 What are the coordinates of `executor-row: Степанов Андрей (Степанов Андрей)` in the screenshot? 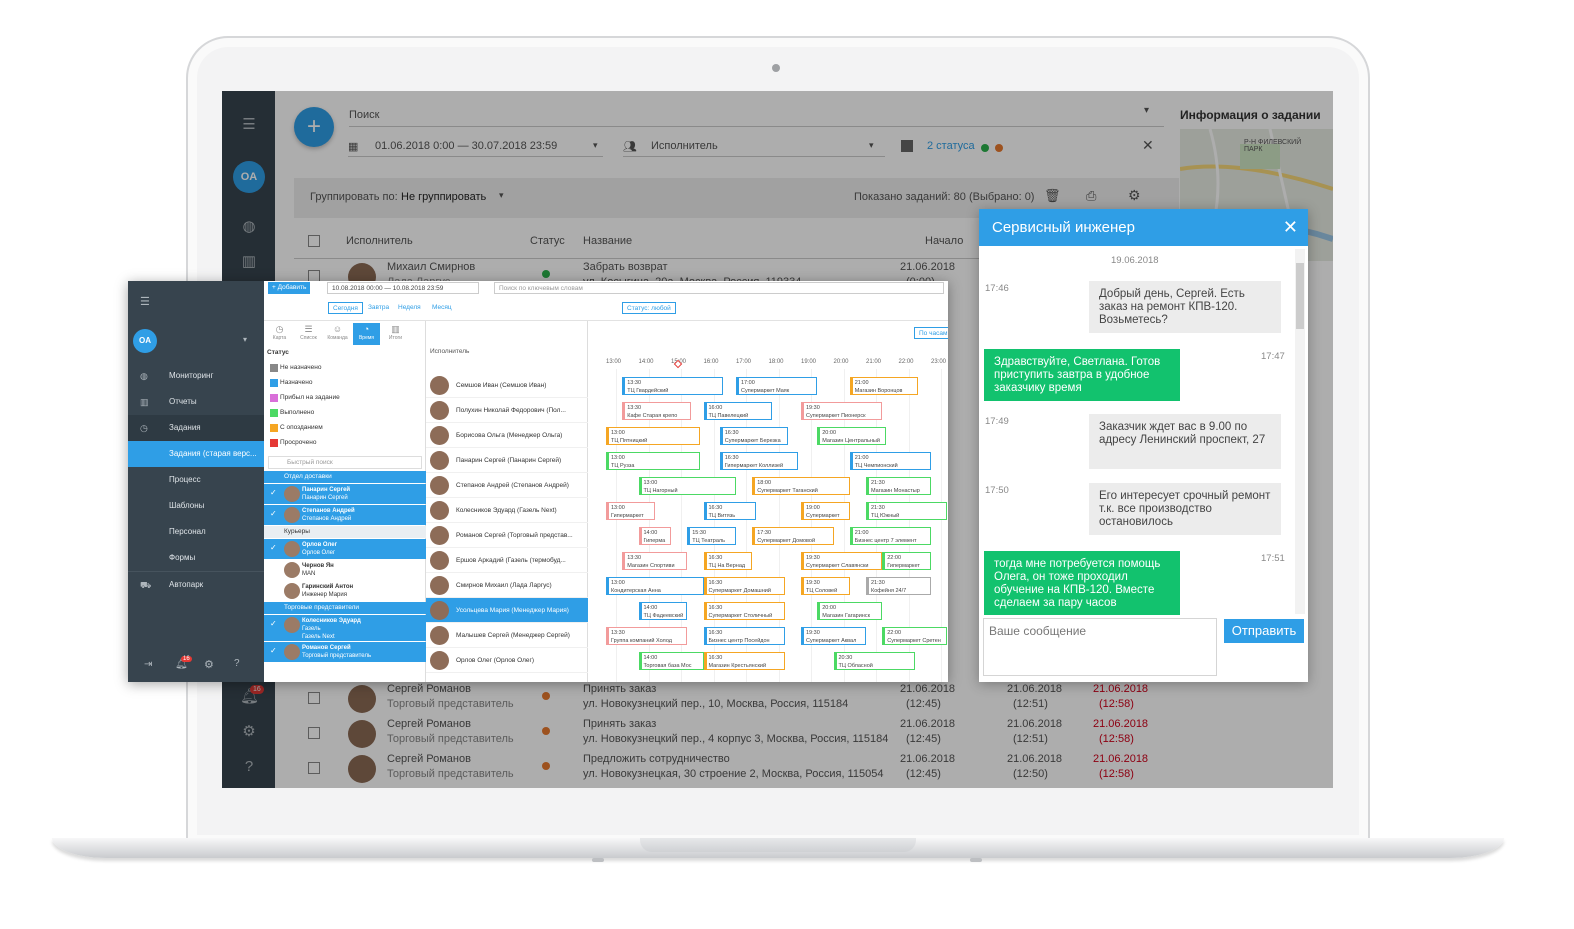 It's located at (507, 485).